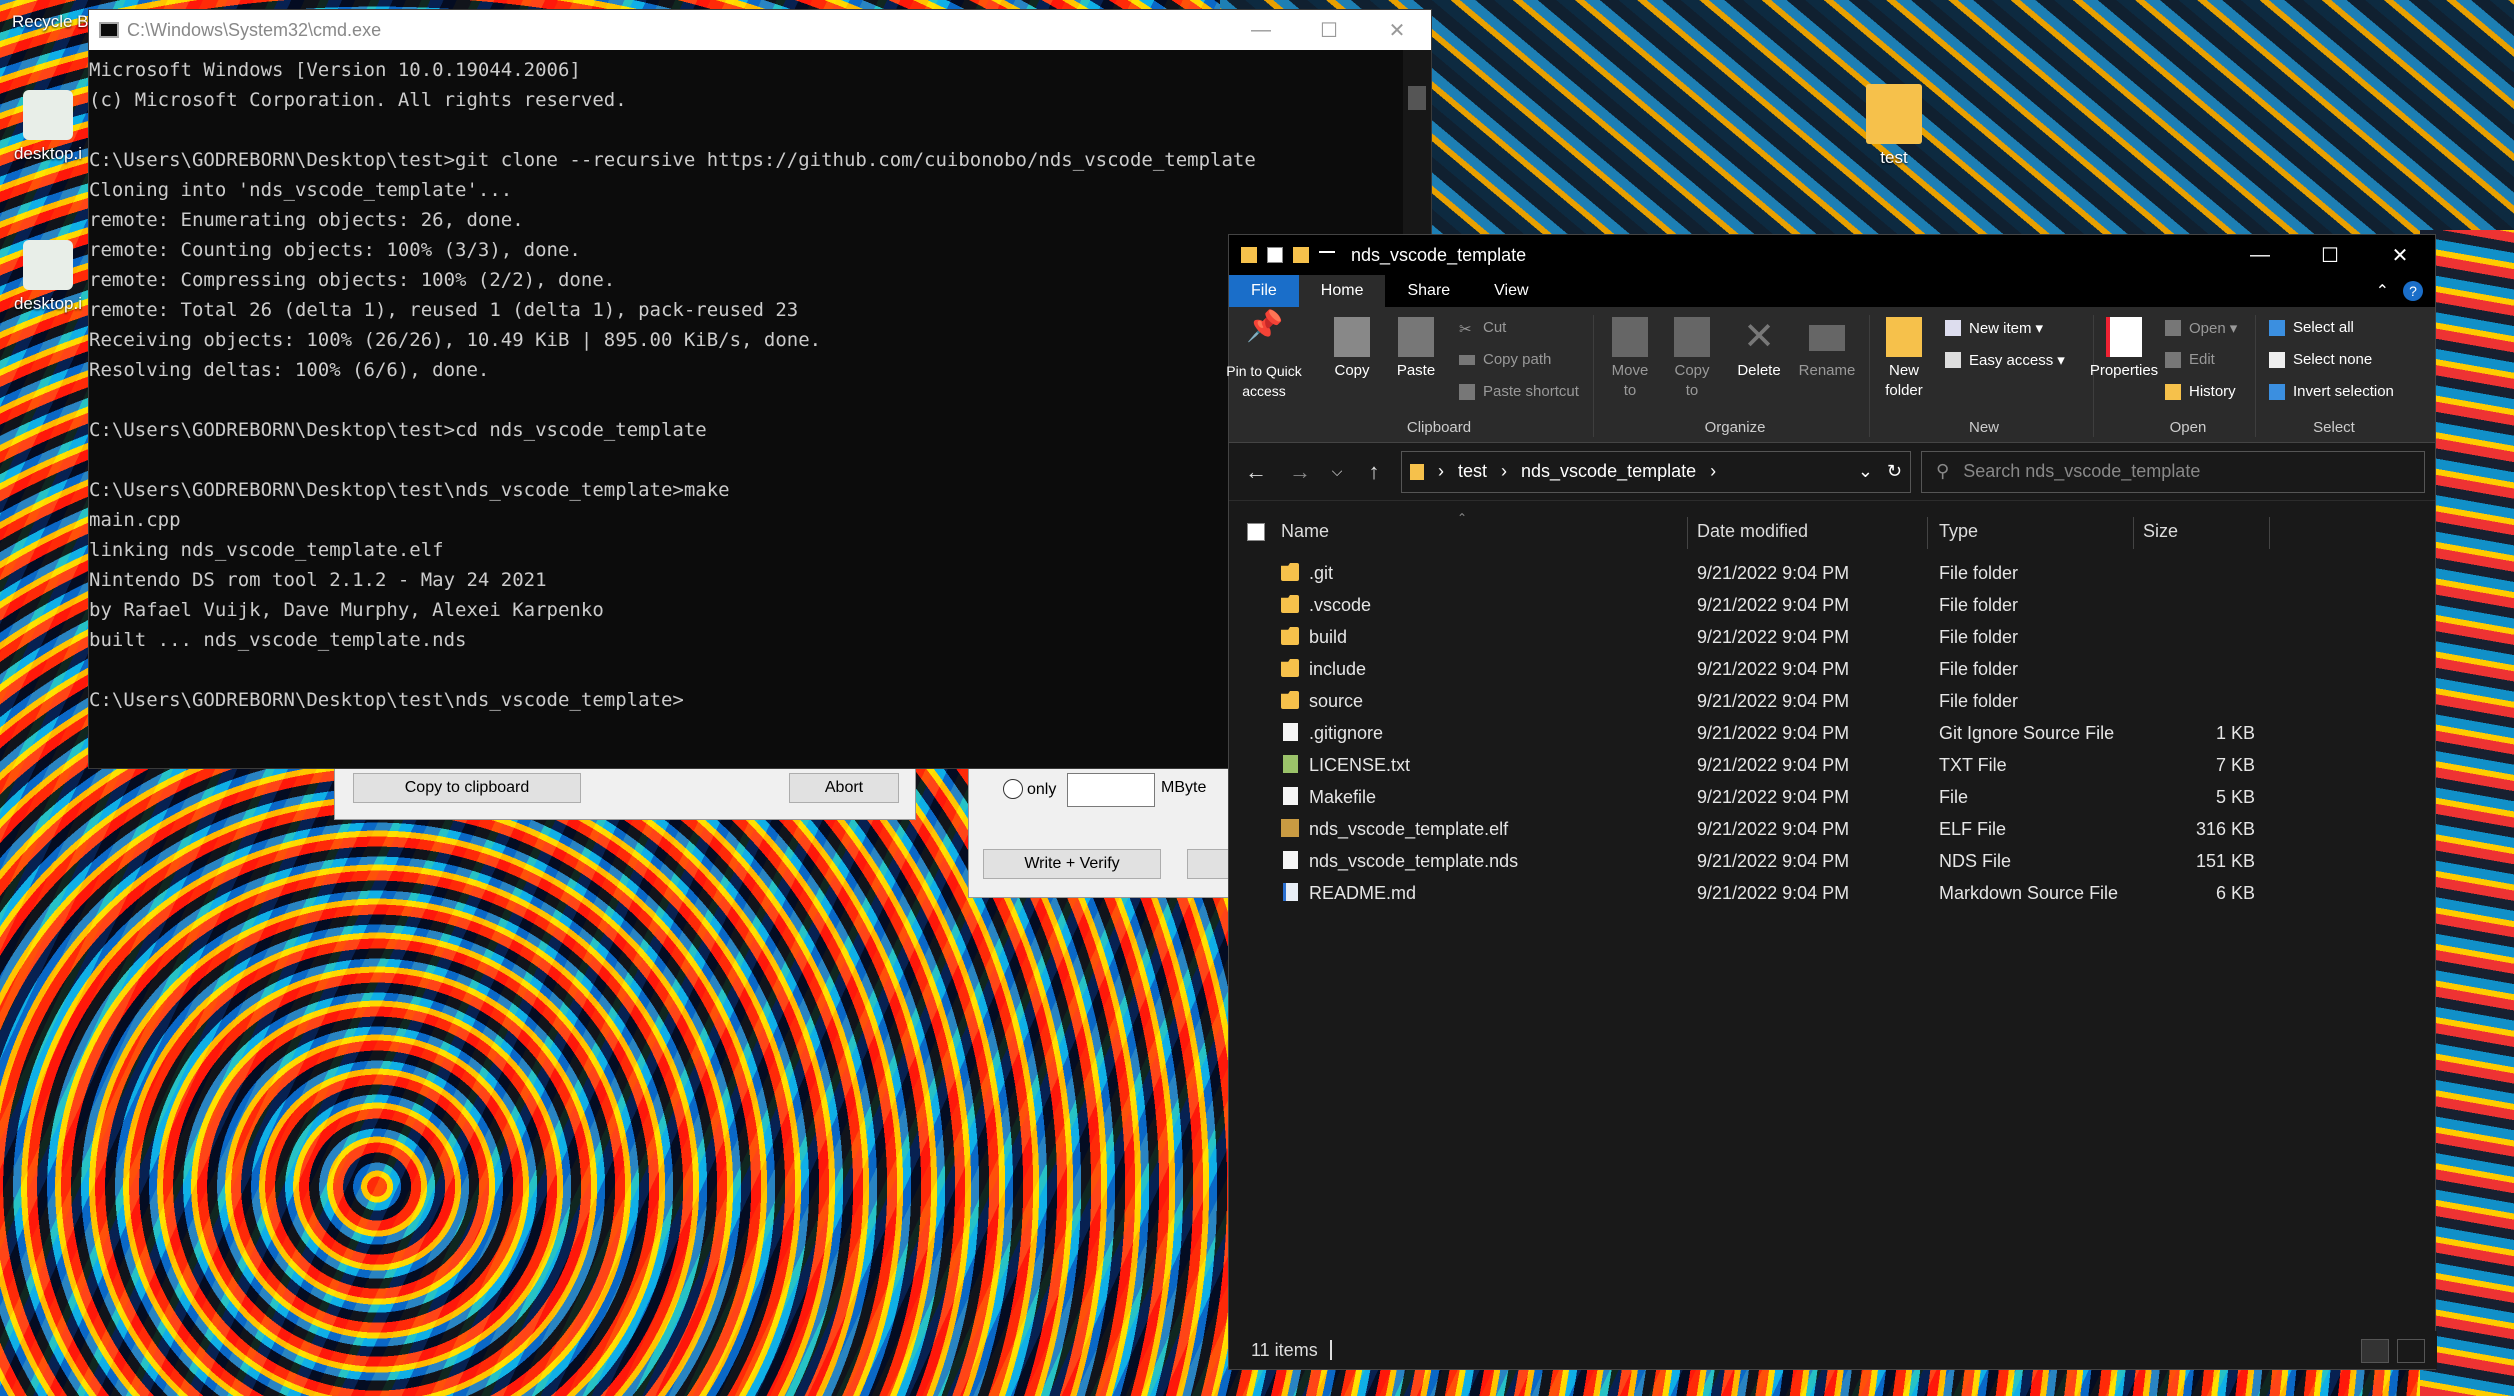 This screenshot has height=1396, width=2514. Describe the element at coordinates (1833, 701) in the screenshot. I see `file-row: source 9/21/2022 9:04 PM File folder` at that location.